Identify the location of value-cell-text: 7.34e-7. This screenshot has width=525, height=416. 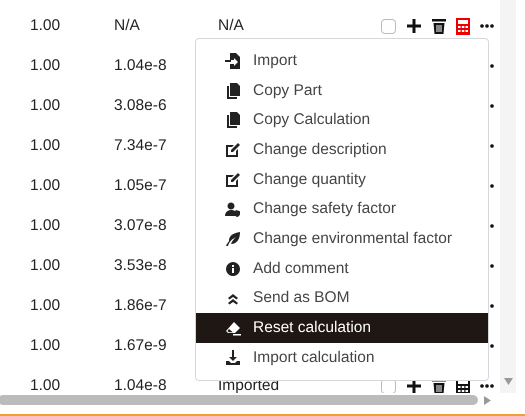
(141, 146).